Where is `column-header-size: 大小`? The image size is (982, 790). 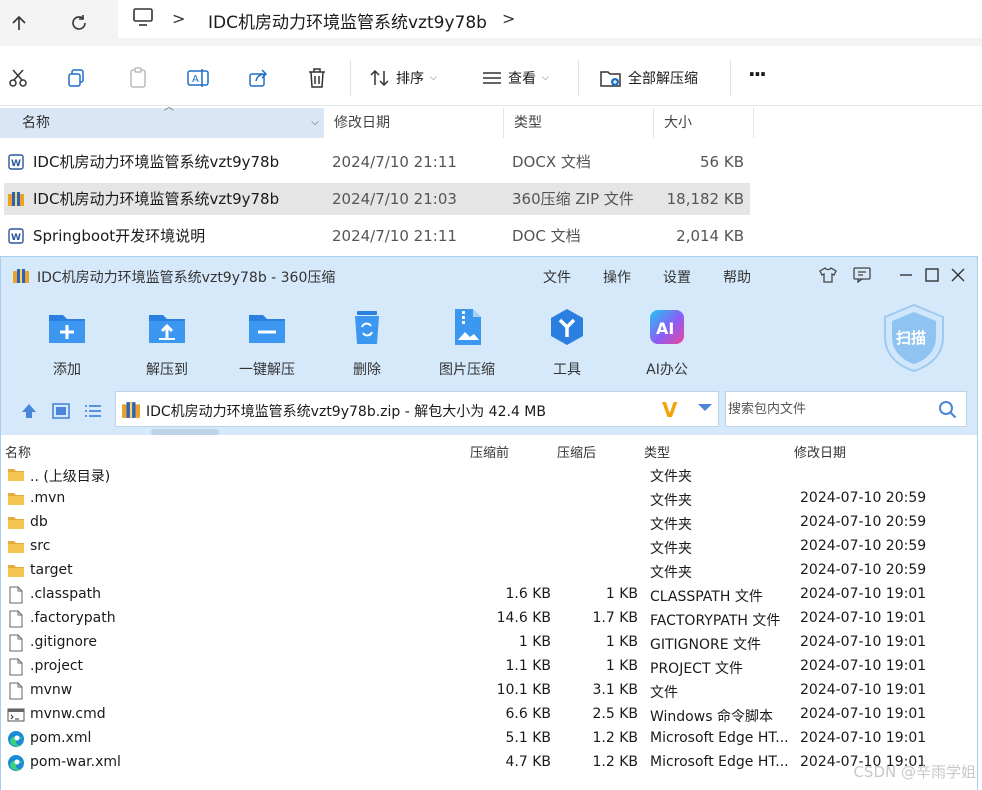 column-header-size: 大小 is located at coordinates (704, 123).